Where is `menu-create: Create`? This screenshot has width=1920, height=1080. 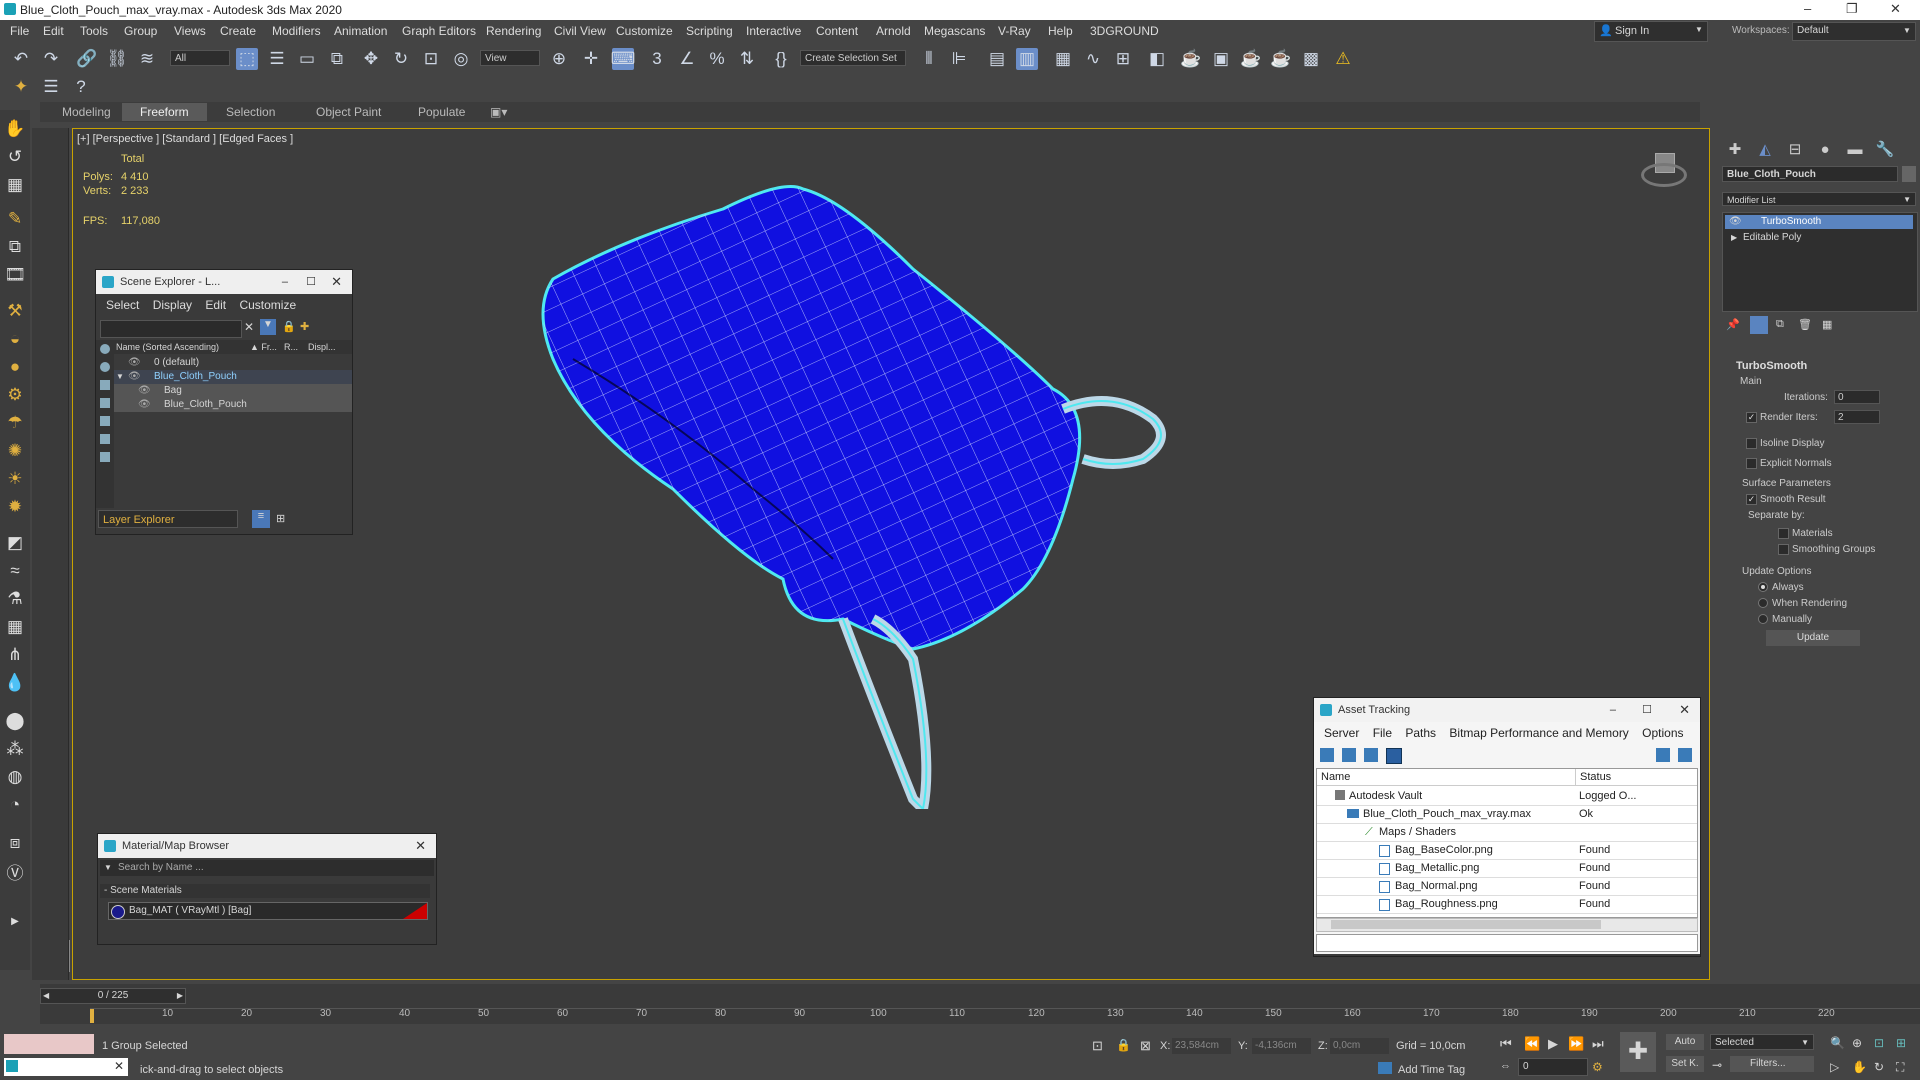
menu-create: Create is located at coordinates (238, 31).